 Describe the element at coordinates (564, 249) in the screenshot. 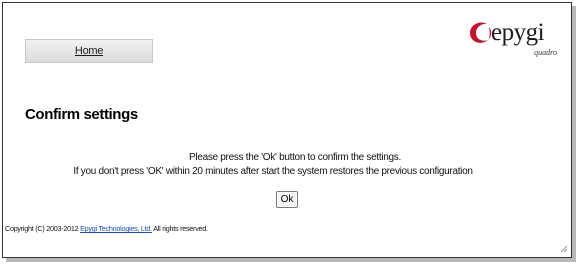

I see `resize-grip-icon` at that location.